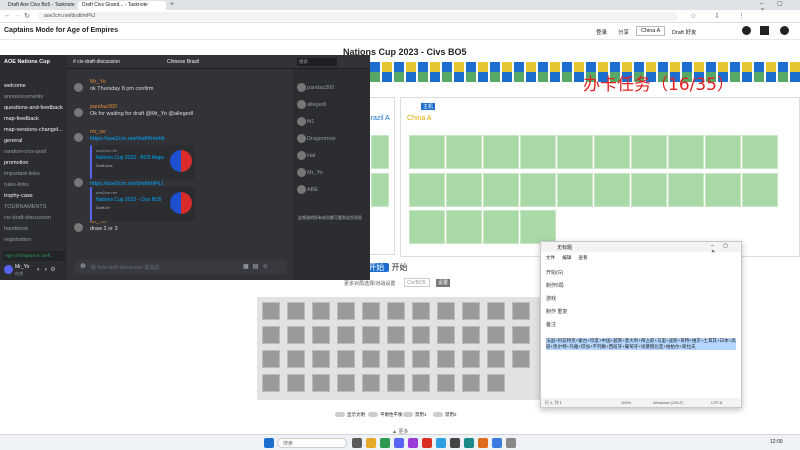 The width and height of the screenshot is (800, 450). I want to click on channel-item: random-civs-pool, so click(25, 152).